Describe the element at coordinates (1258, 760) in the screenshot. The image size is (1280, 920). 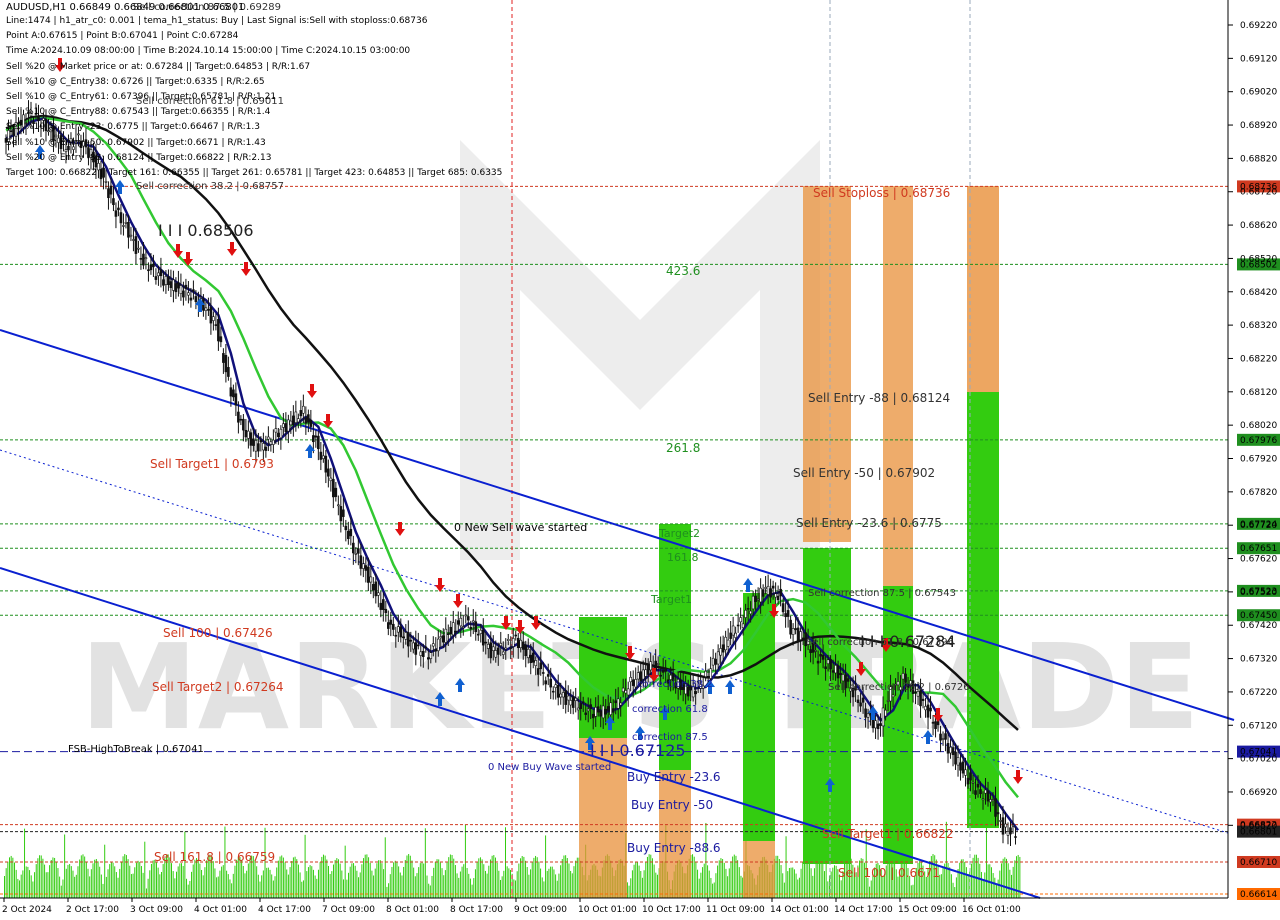
I see `price-tick-label: 0.67020` at that location.